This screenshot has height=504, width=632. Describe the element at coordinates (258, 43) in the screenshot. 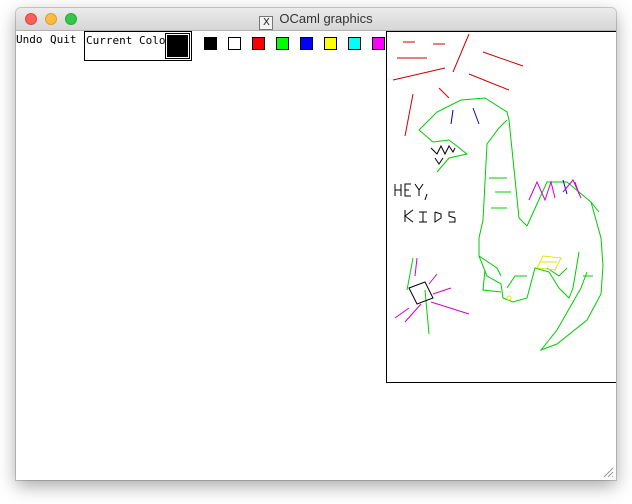

I see `palette-swatch-red` at that location.